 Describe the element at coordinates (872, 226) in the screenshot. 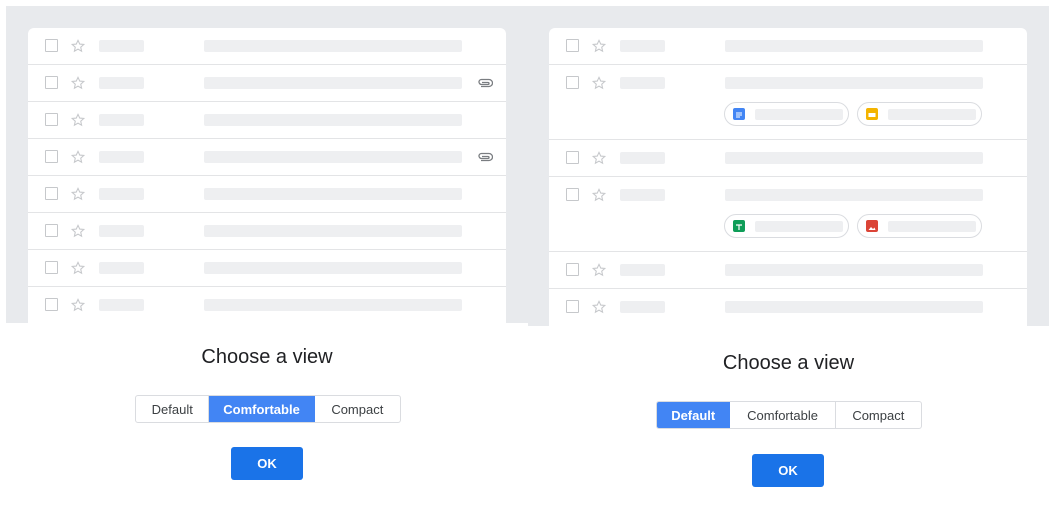

I see `image-icon` at that location.